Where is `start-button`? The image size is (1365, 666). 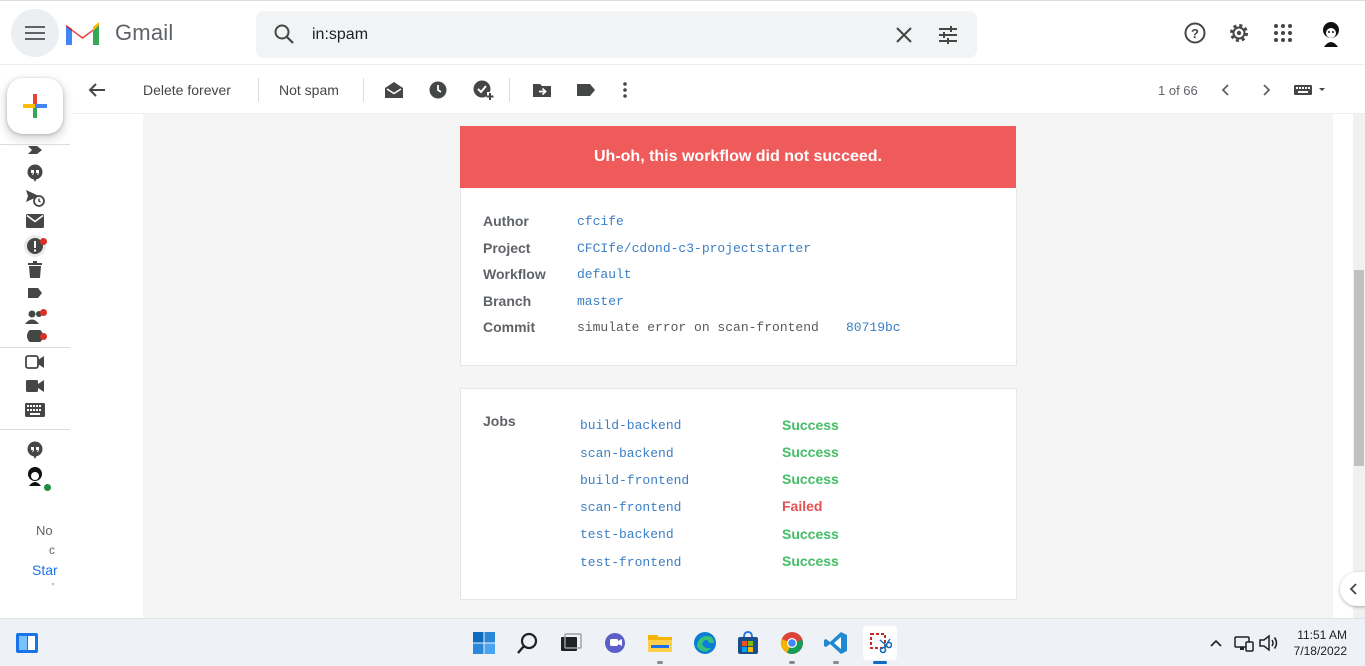 start-button is located at coordinates (484, 643).